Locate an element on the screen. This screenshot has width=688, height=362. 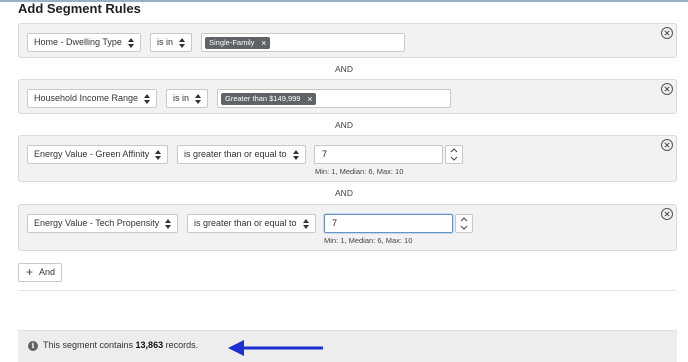
field-select: Energy Value - Tech Propensity is located at coordinates (102, 223).